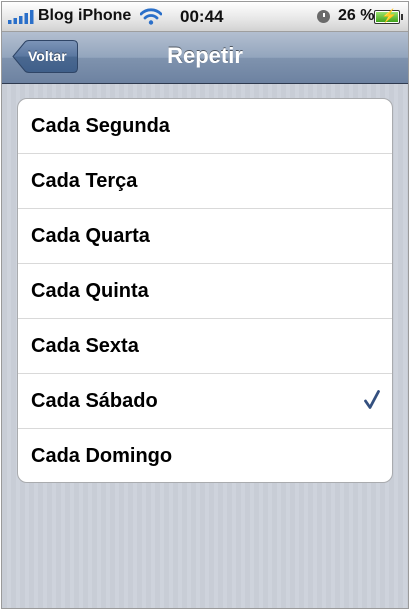 The image size is (410, 610). What do you see at coordinates (90, 236) in the screenshot?
I see `option-label: Cada Quarta` at bounding box center [90, 236].